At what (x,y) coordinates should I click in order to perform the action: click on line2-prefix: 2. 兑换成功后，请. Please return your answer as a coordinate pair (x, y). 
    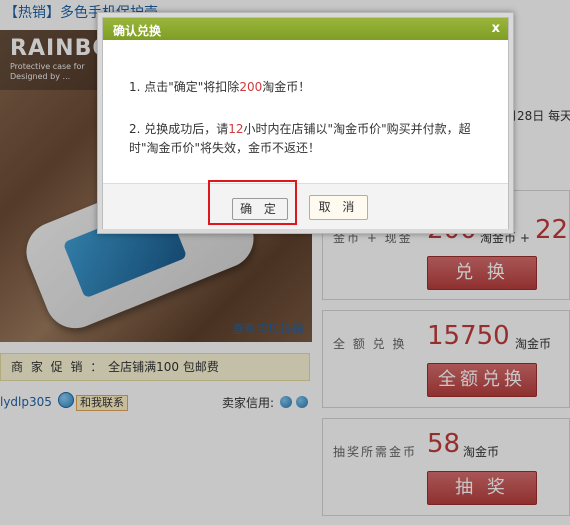
    Looking at the image, I should click on (179, 129).